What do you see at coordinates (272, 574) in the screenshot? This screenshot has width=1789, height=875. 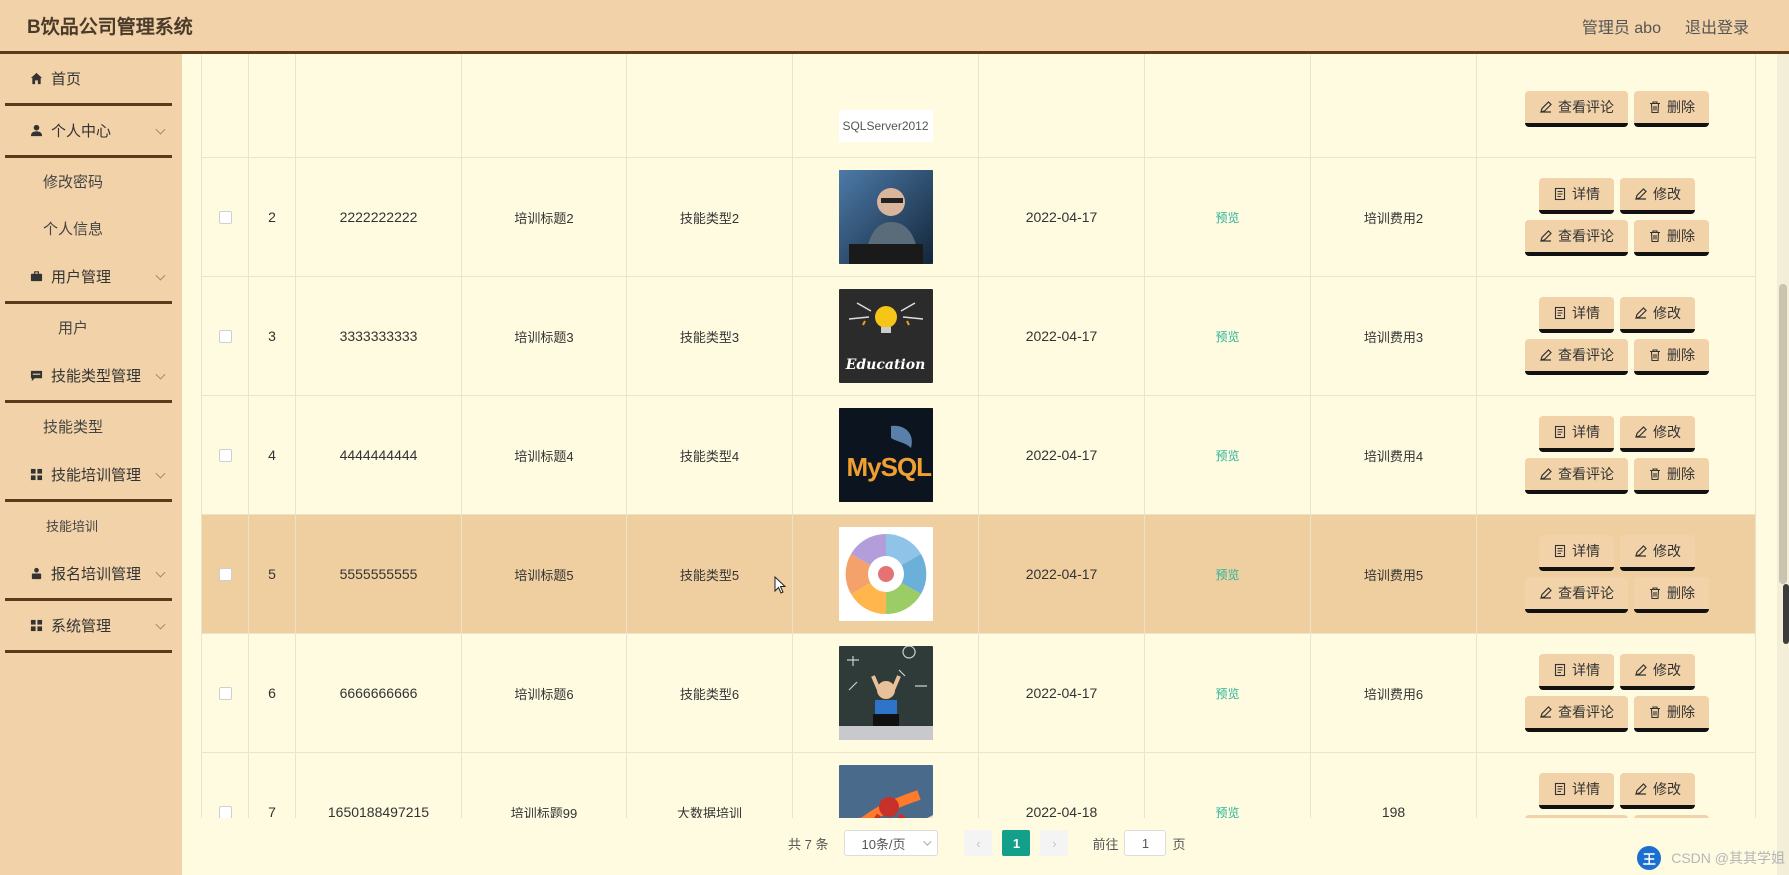 I see `row-index: 5` at bounding box center [272, 574].